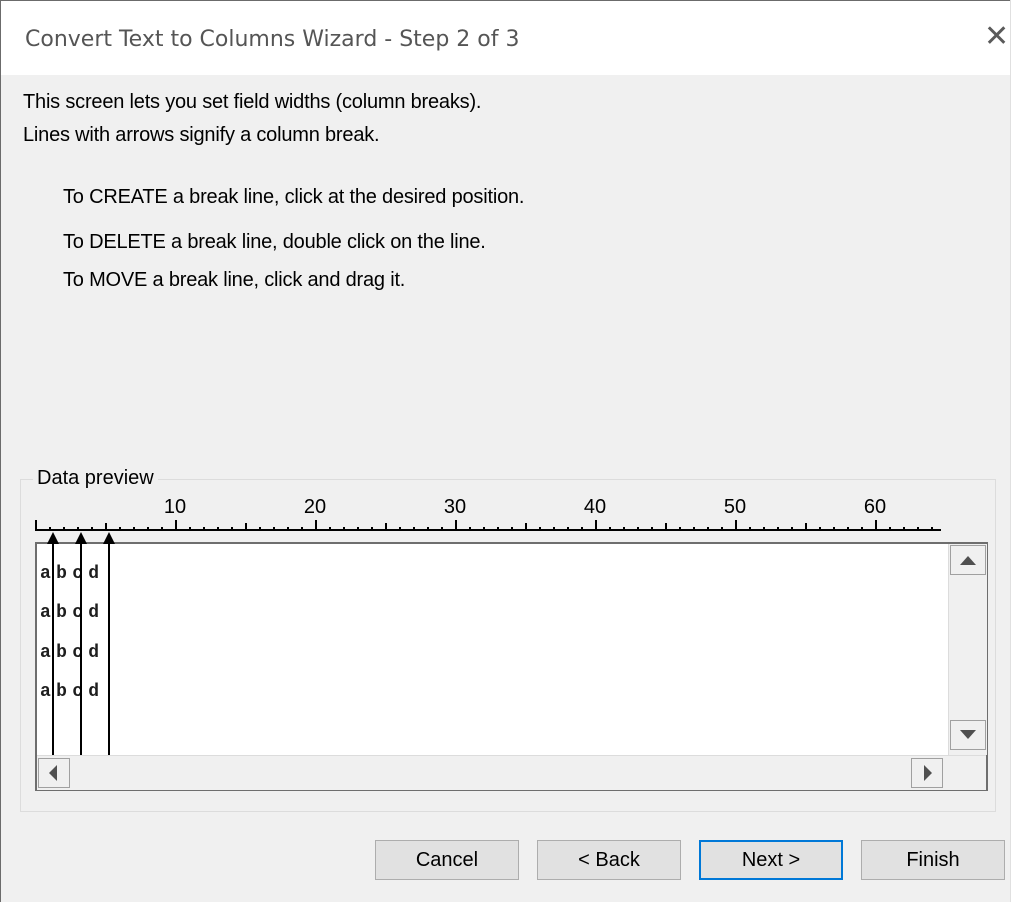 This screenshot has height=902, width=1011. I want to click on horizontal-scrollbar, so click(511, 772).